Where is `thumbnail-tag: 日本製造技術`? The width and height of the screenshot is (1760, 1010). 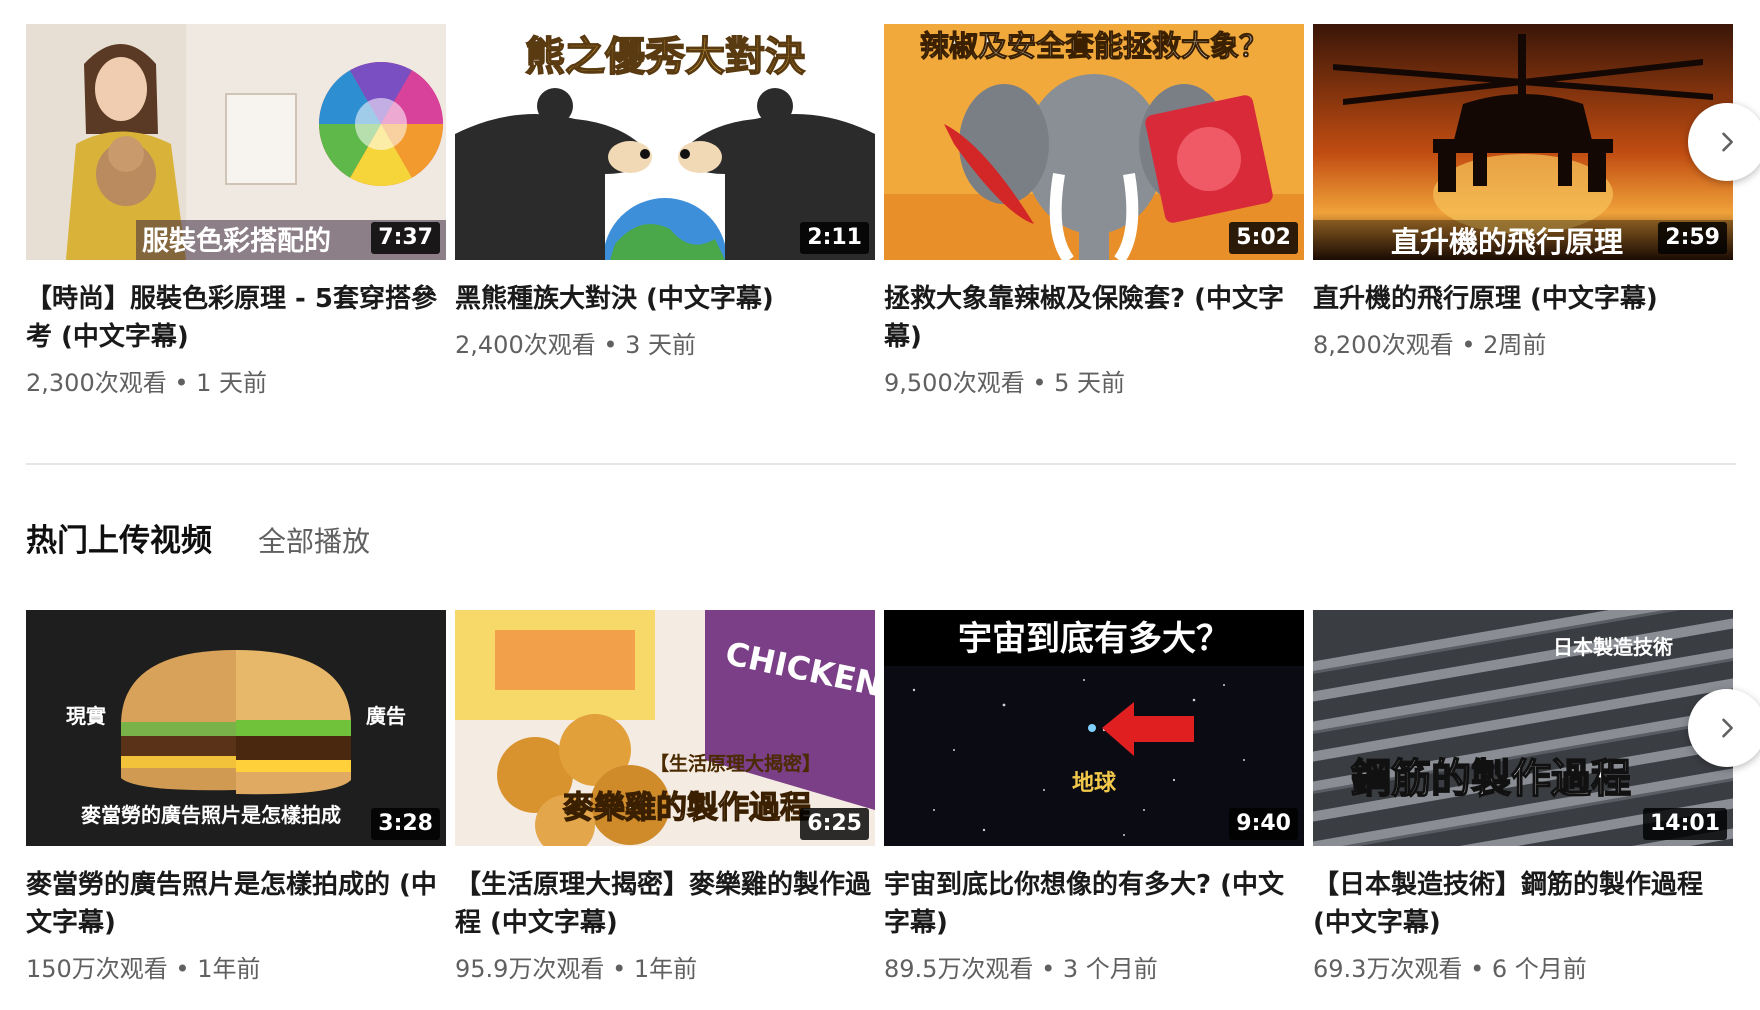 thumbnail-tag: 日本製造技術 is located at coordinates (1613, 647).